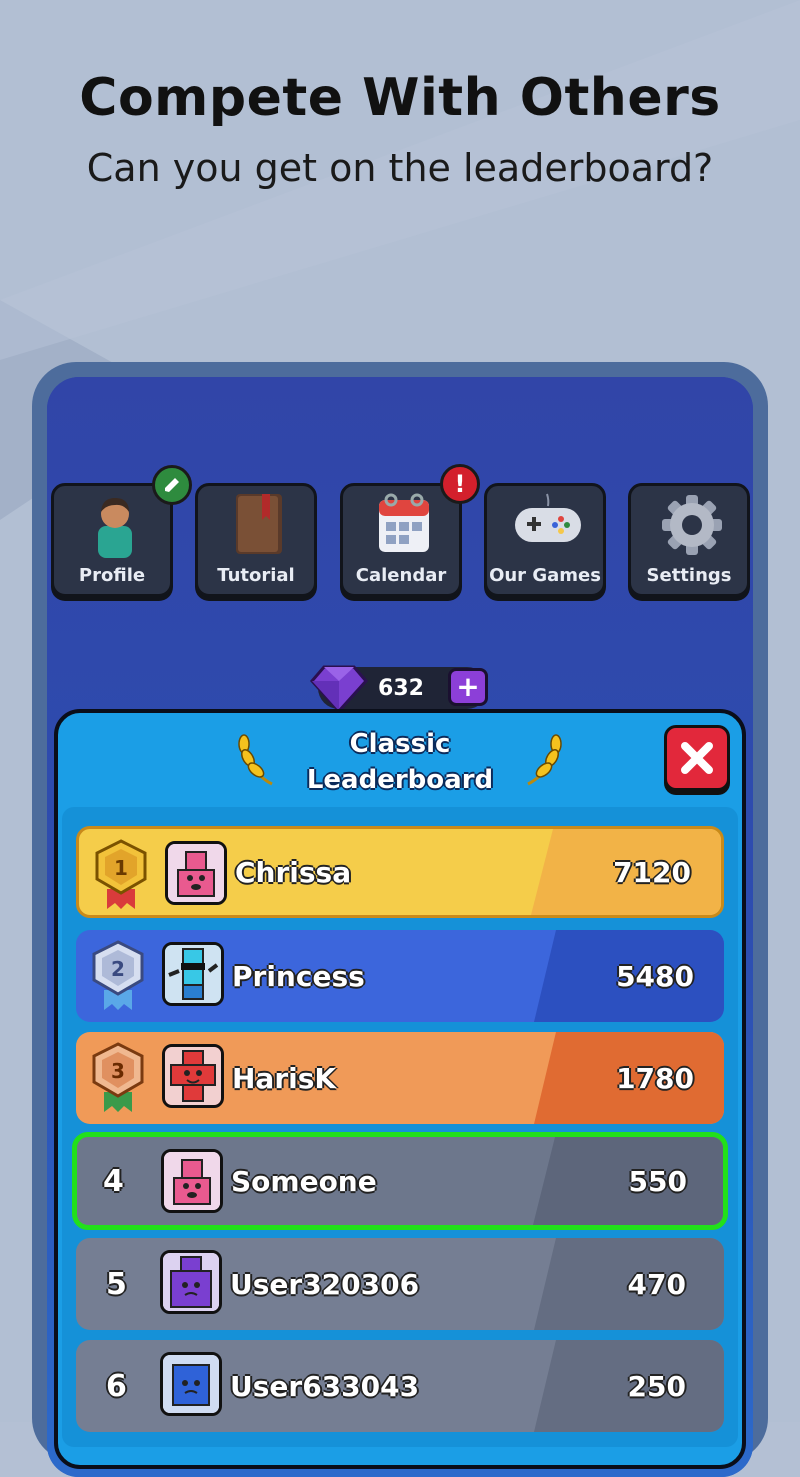 The image size is (800, 1477). Describe the element at coordinates (657, 1181) in the screenshot. I see `player-score: 550` at that location.